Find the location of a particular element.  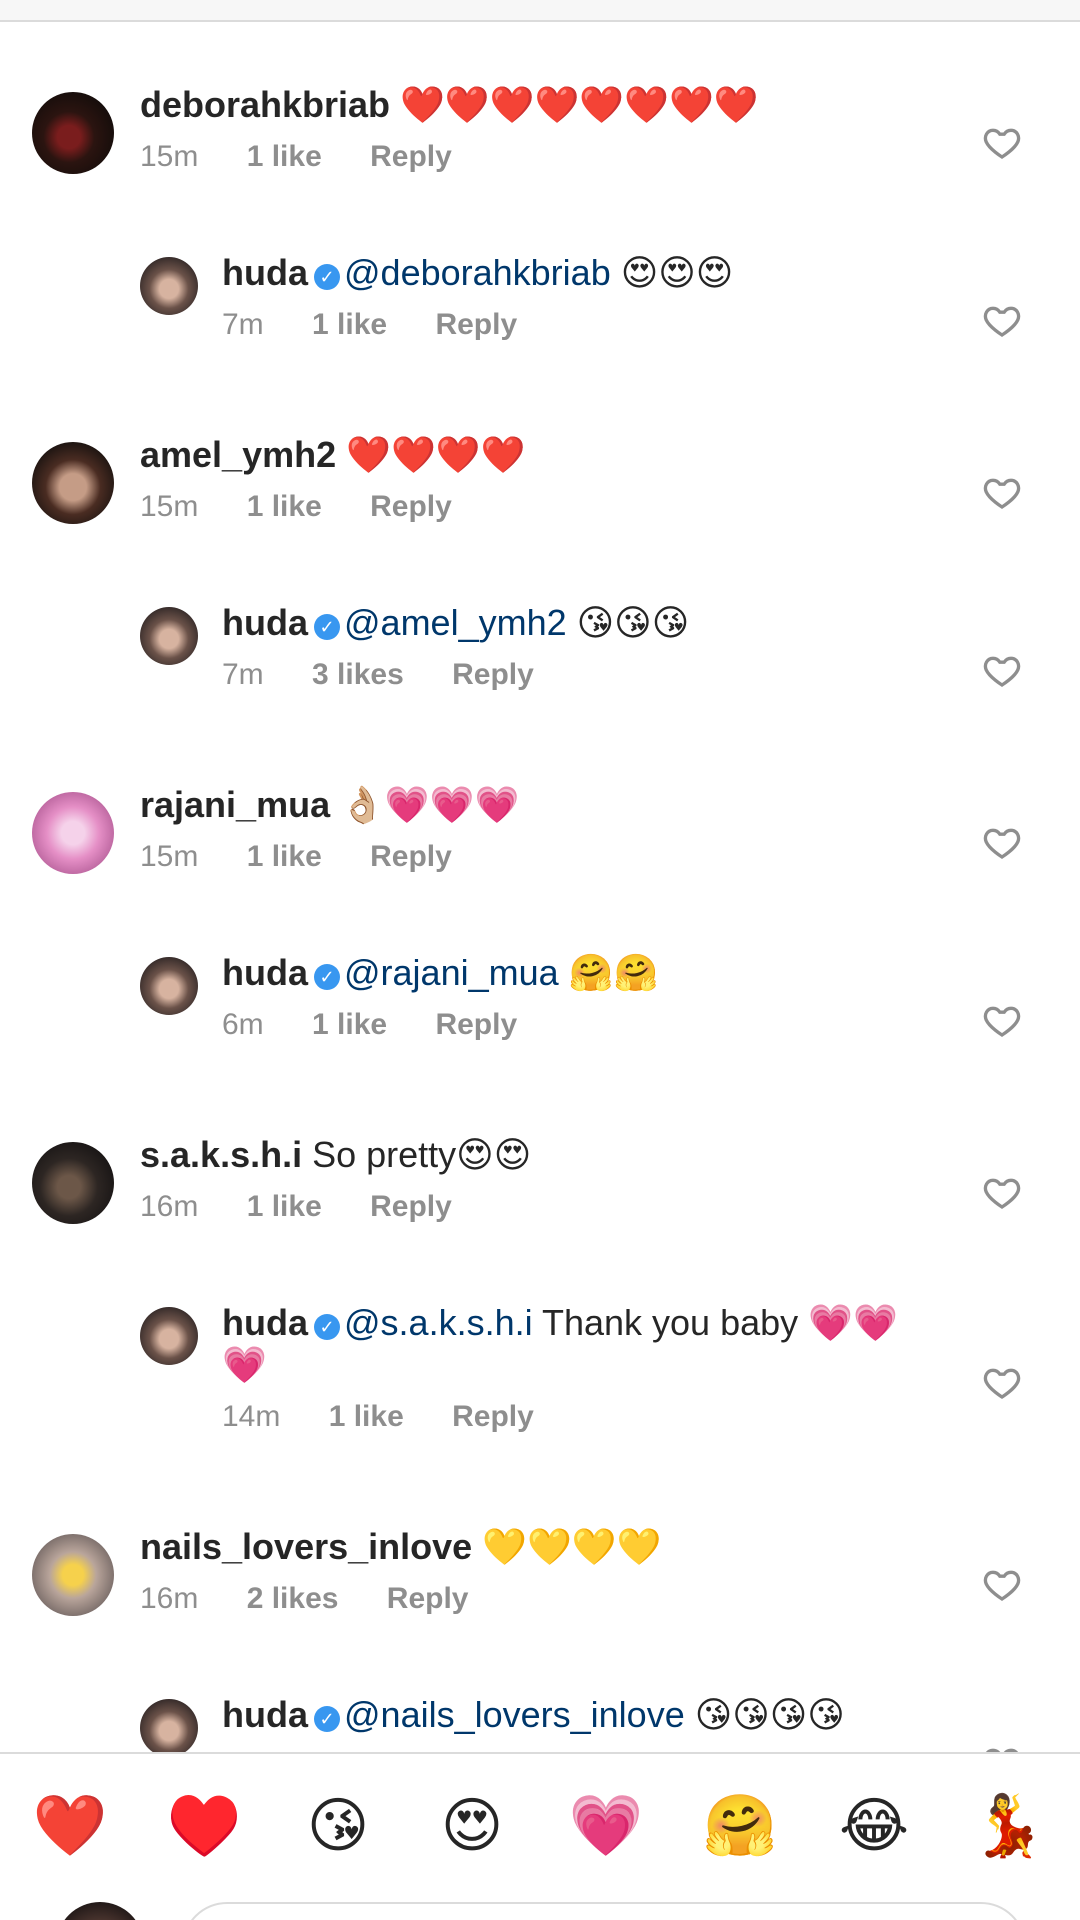

mention-link: @amel_ymh2 is located at coordinates (455, 622).